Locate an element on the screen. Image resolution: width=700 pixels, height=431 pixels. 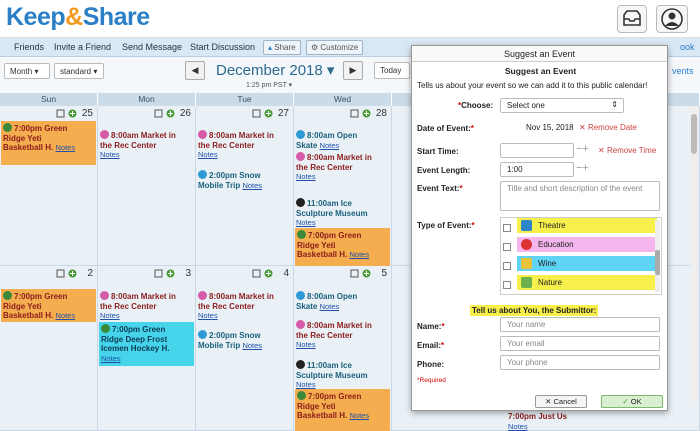
choose-select: Select one ⇕ is located at coordinates (562, 105).